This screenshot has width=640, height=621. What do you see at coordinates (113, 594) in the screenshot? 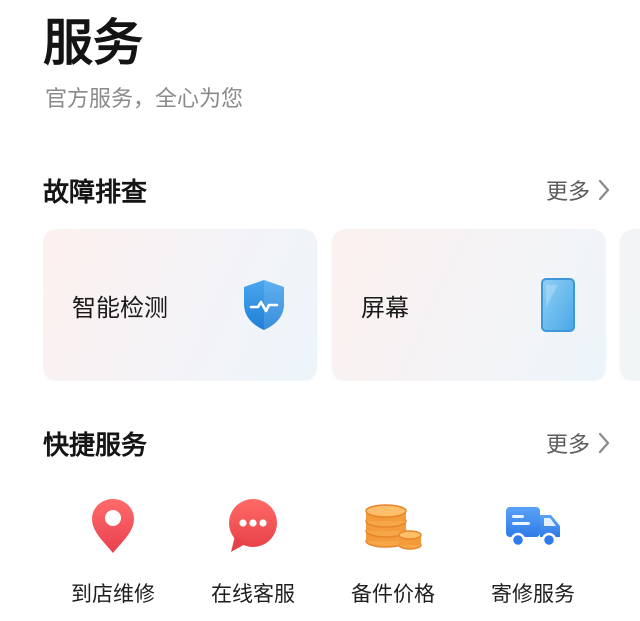
I see `store-repair-label: 到店维修` at bounding box center [113, 594].